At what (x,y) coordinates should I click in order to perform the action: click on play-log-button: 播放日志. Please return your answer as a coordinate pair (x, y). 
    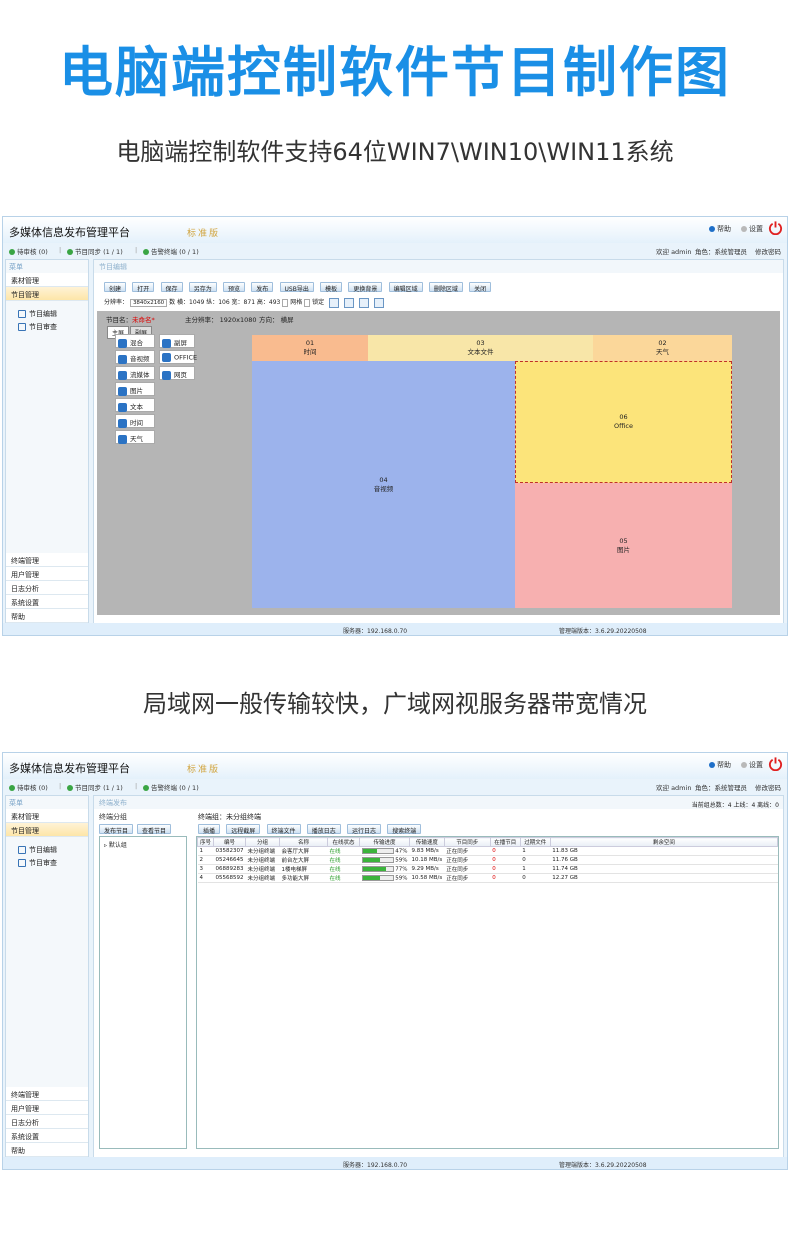
    Looking at the image, I should click on (323, 829).